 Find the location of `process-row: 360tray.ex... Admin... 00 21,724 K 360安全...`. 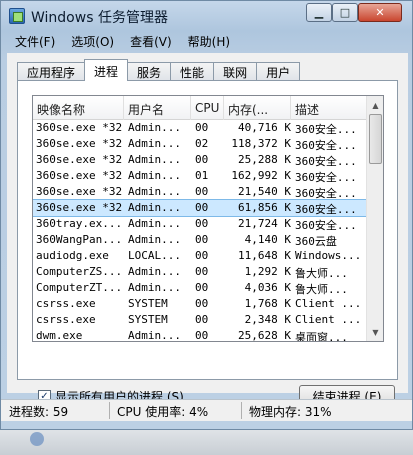

process-row: 360tray.ex... Admin... 00 21,724 K 360安全... is located at coordinates (199, 224).